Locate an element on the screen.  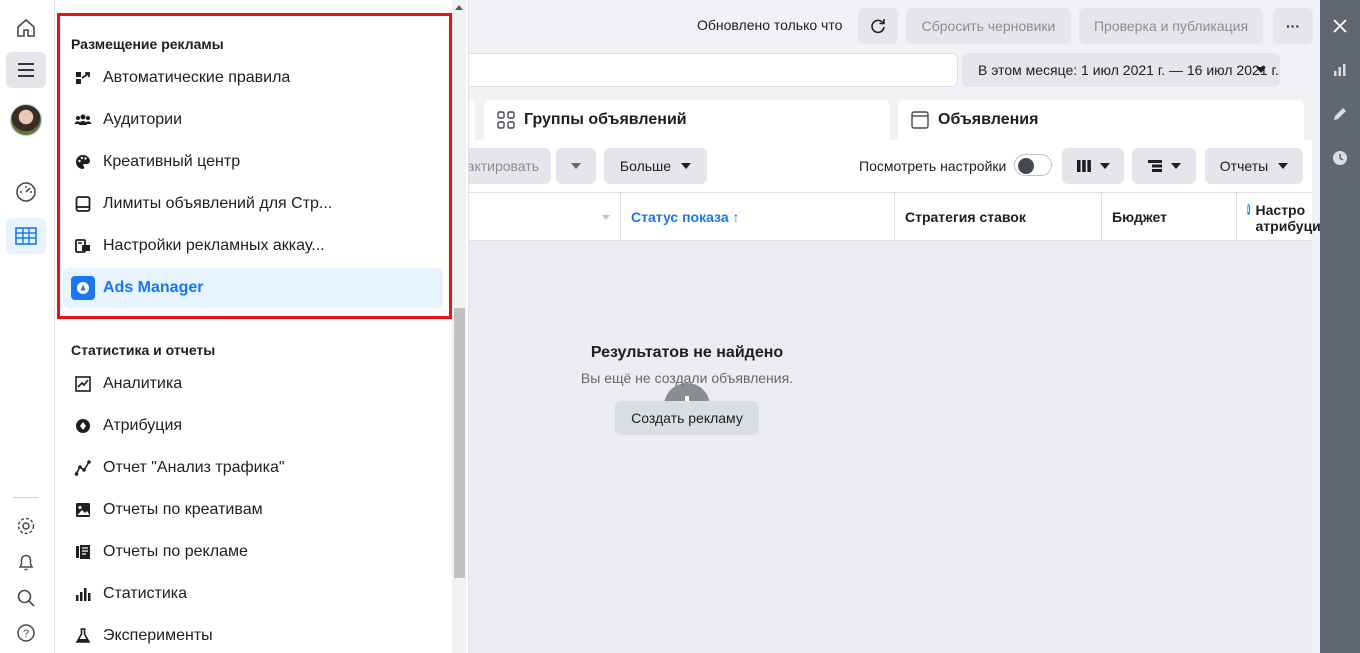
breakdown-button is located at coordinates (1164, 166).